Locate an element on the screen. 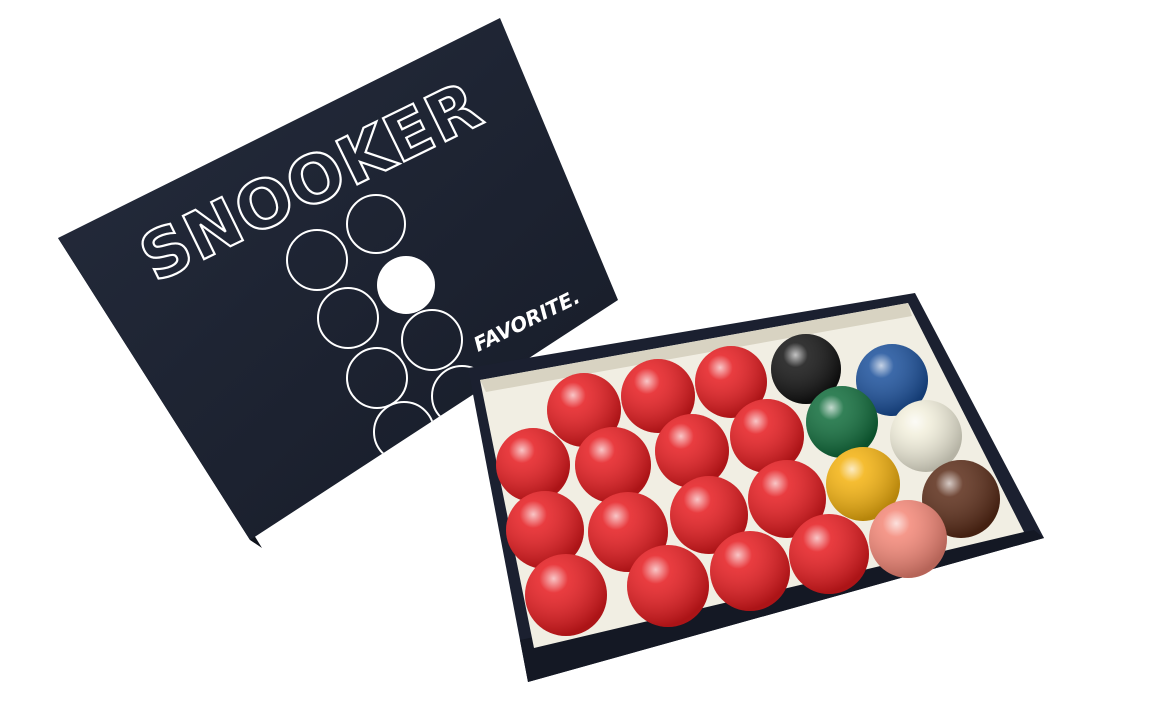 This screenshot has height=725, width=1170. green-ball-highlight is located at coordinates (842, 422).